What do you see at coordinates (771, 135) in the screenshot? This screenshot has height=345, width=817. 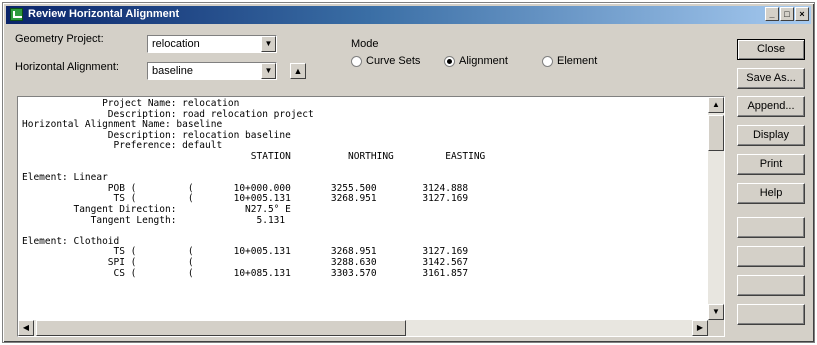 I see `display-button: Display` at bounding box center [771, 135].